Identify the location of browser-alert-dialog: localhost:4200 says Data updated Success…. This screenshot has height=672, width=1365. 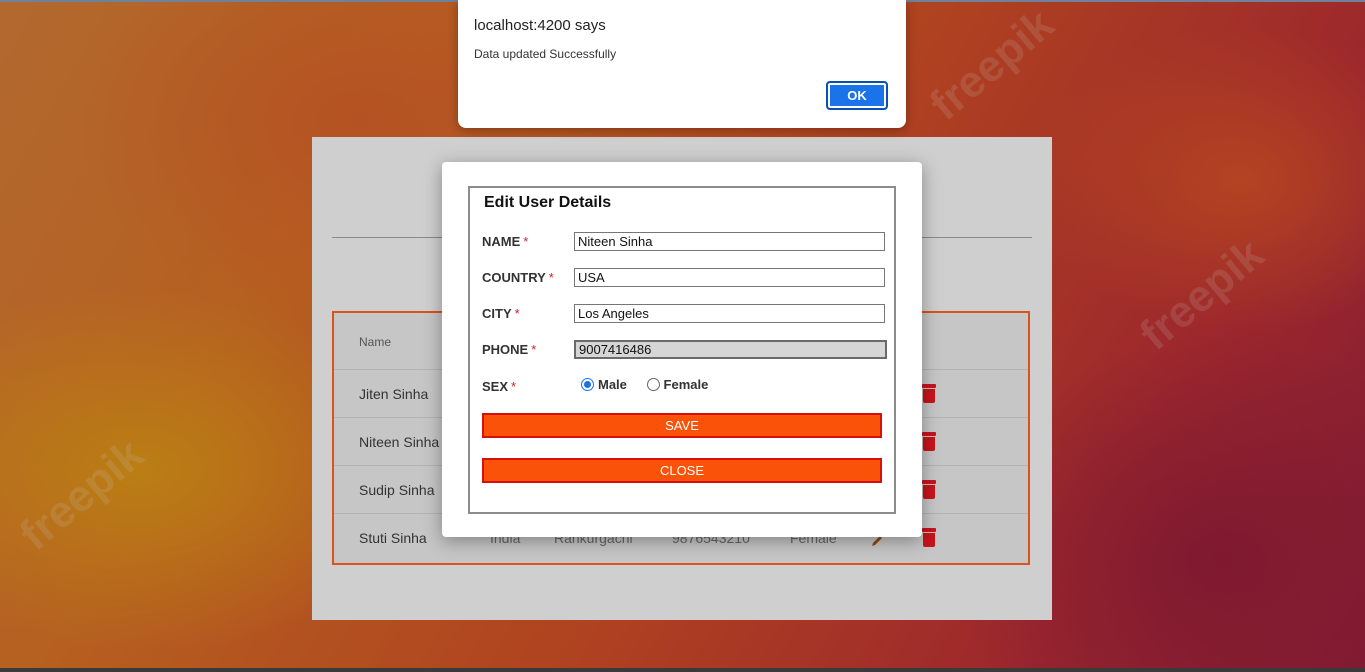
(682, 64).